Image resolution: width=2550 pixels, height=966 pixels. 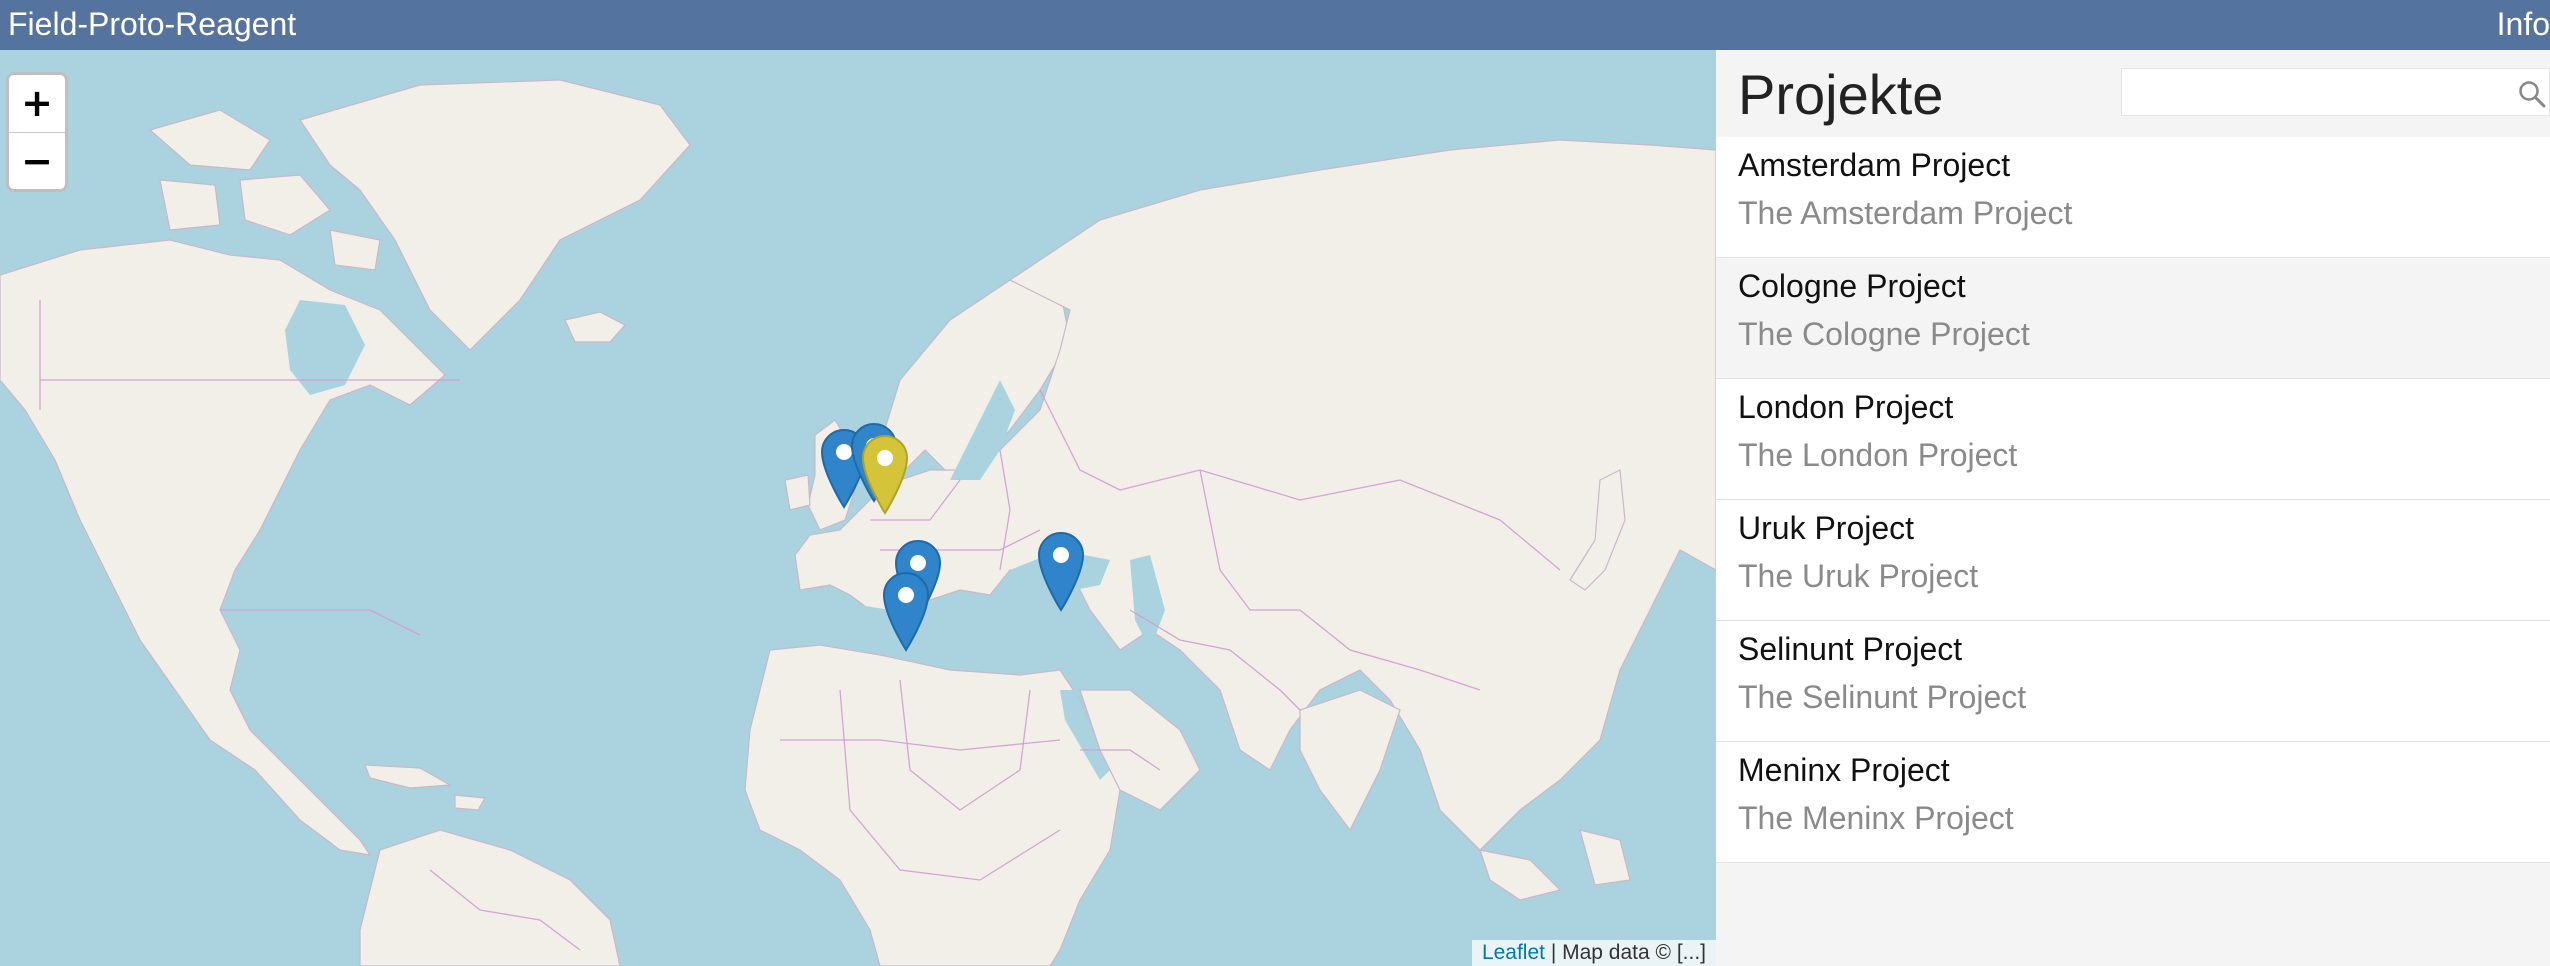 What do you see at coordinates (1826, 528) in the screenshot?
I see `project-name: Uruk Project` at bounding box center [1826, 528].